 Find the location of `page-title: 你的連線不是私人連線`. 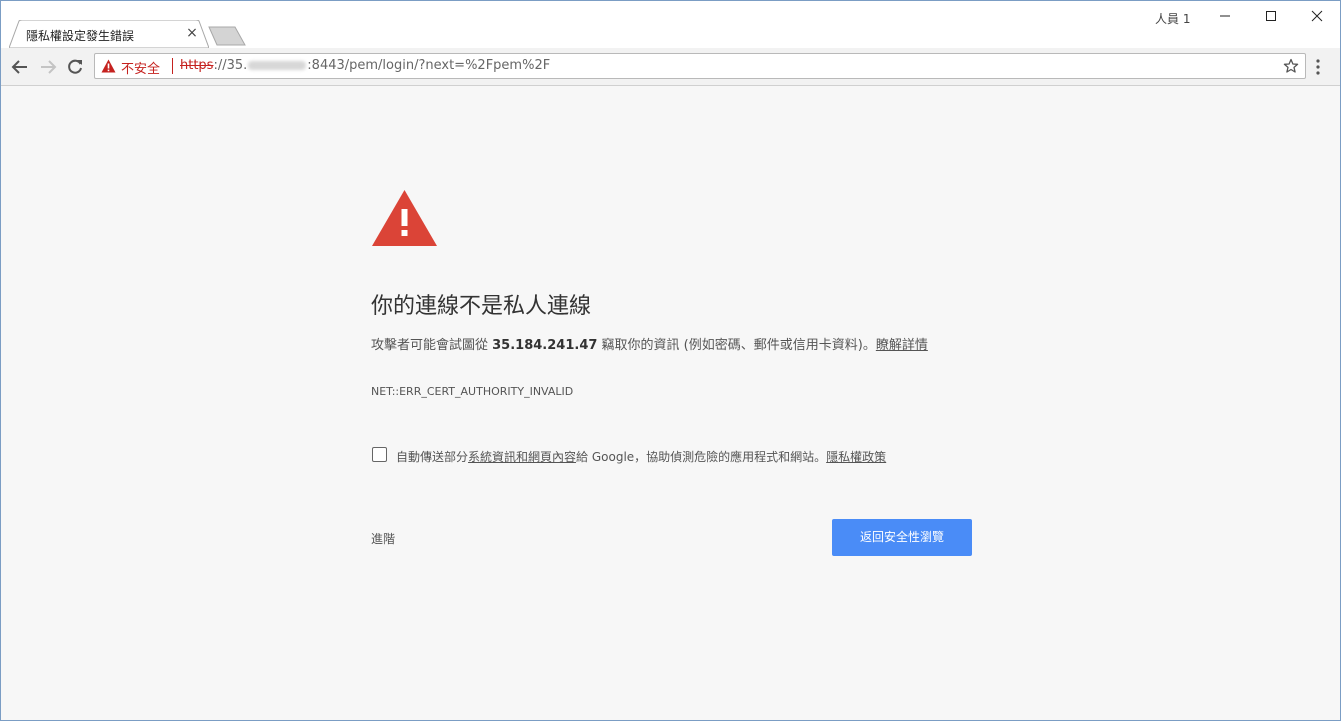

page-title: 你的連線不是私人連線 is located at coordinates (481, 306).